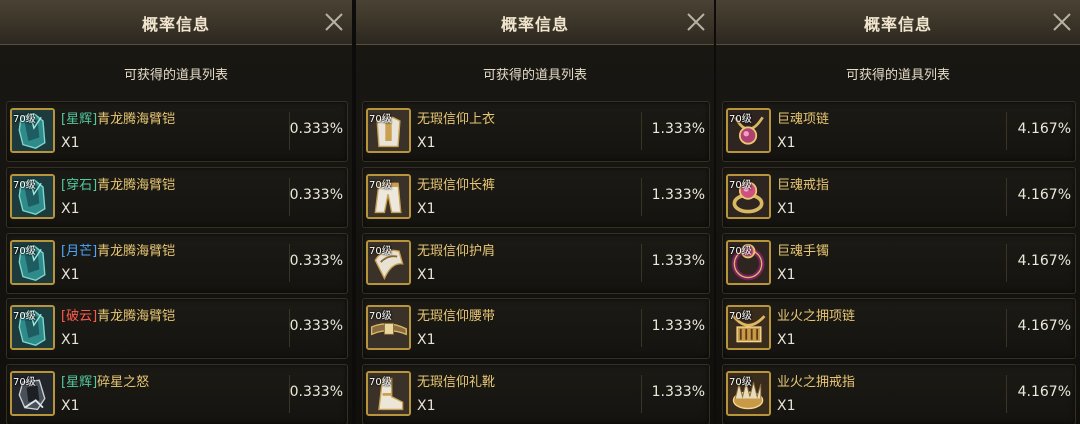 This screenshot has height=424, width=1080. I want to click on item-name: 巨魂项链, so click(803, 117).